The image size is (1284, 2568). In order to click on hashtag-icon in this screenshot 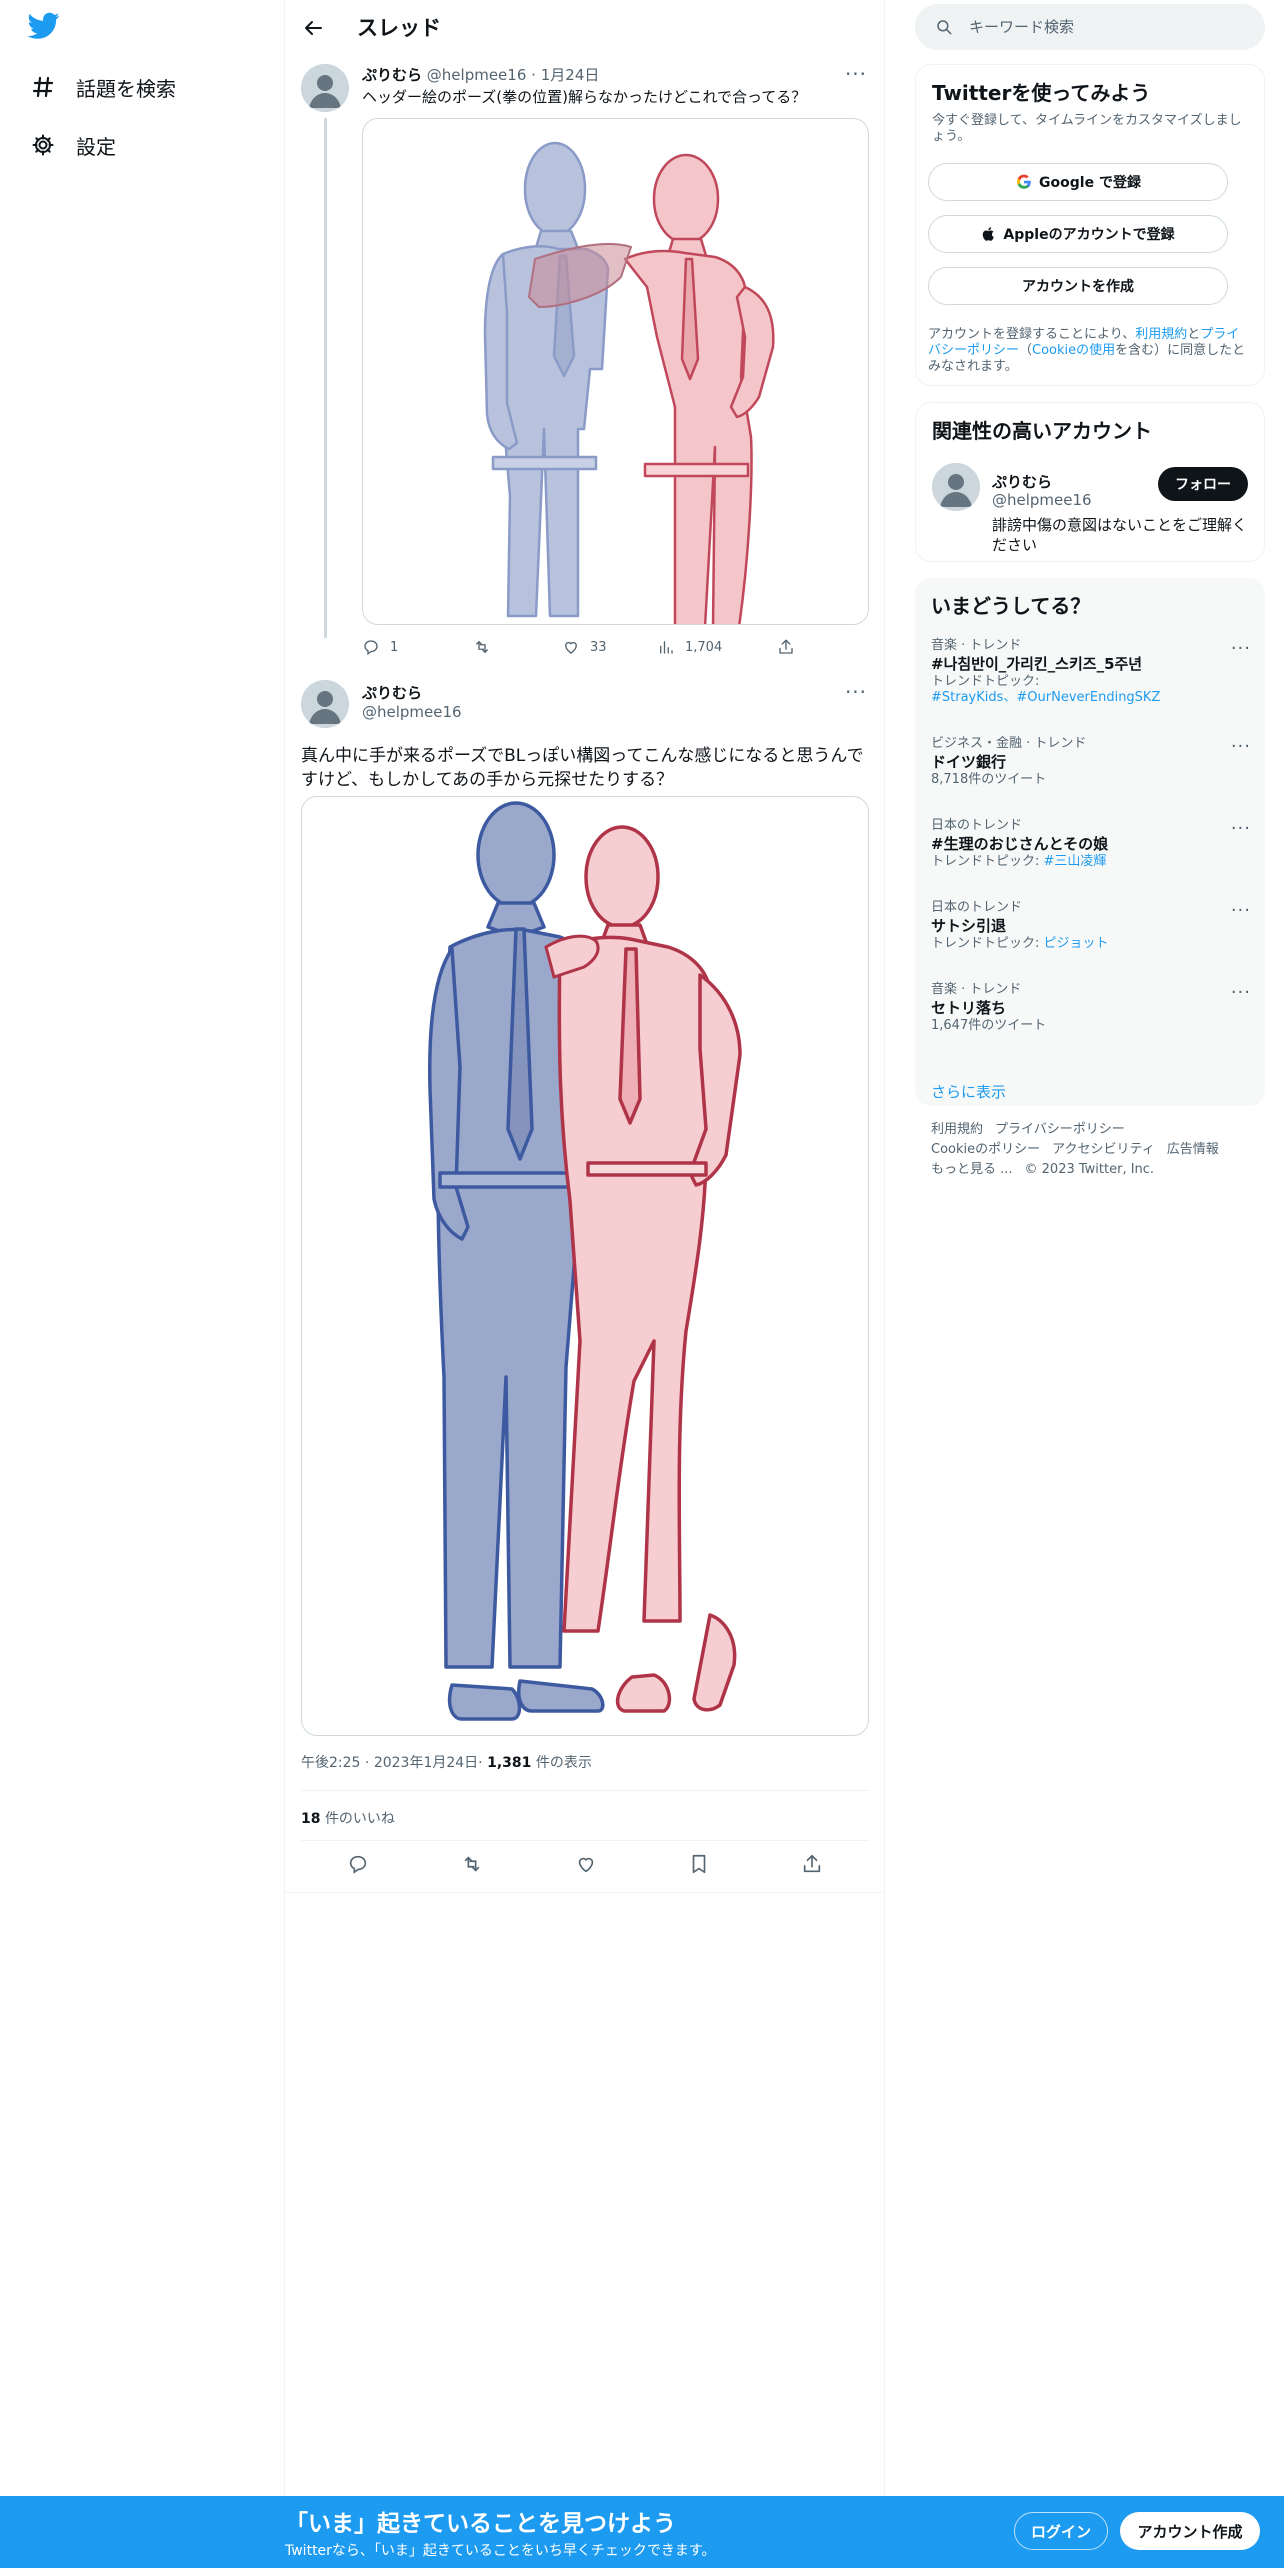, I will do `click(43, 87)`.